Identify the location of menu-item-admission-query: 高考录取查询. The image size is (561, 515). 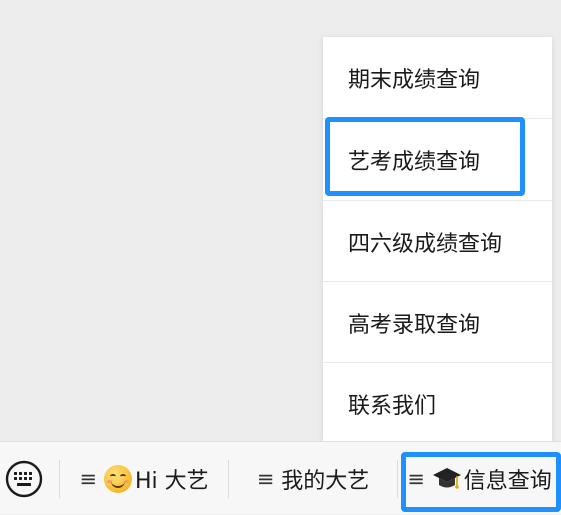
(437, 322).